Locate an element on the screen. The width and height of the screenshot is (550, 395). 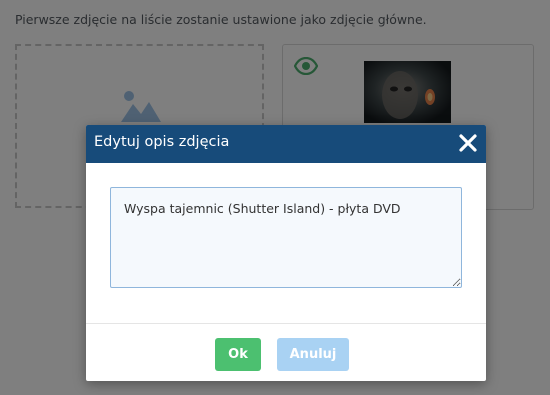
dialog-header: Edytuj opis zdjęcia is located at coordinates (286, 144).